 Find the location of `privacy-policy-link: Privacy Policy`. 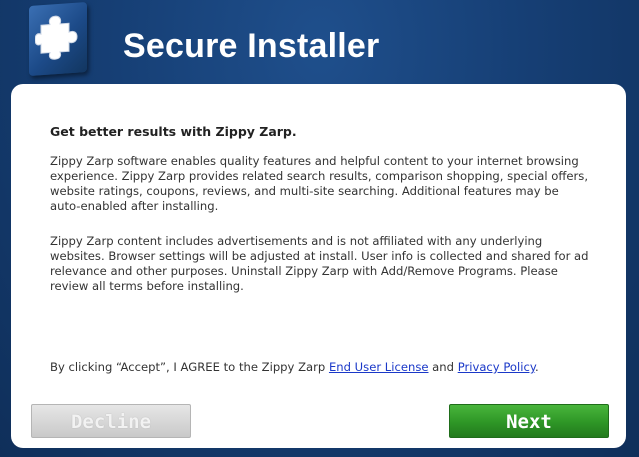

privacy-policy-link: Privacy Policy is located at coordinates (496, 367).